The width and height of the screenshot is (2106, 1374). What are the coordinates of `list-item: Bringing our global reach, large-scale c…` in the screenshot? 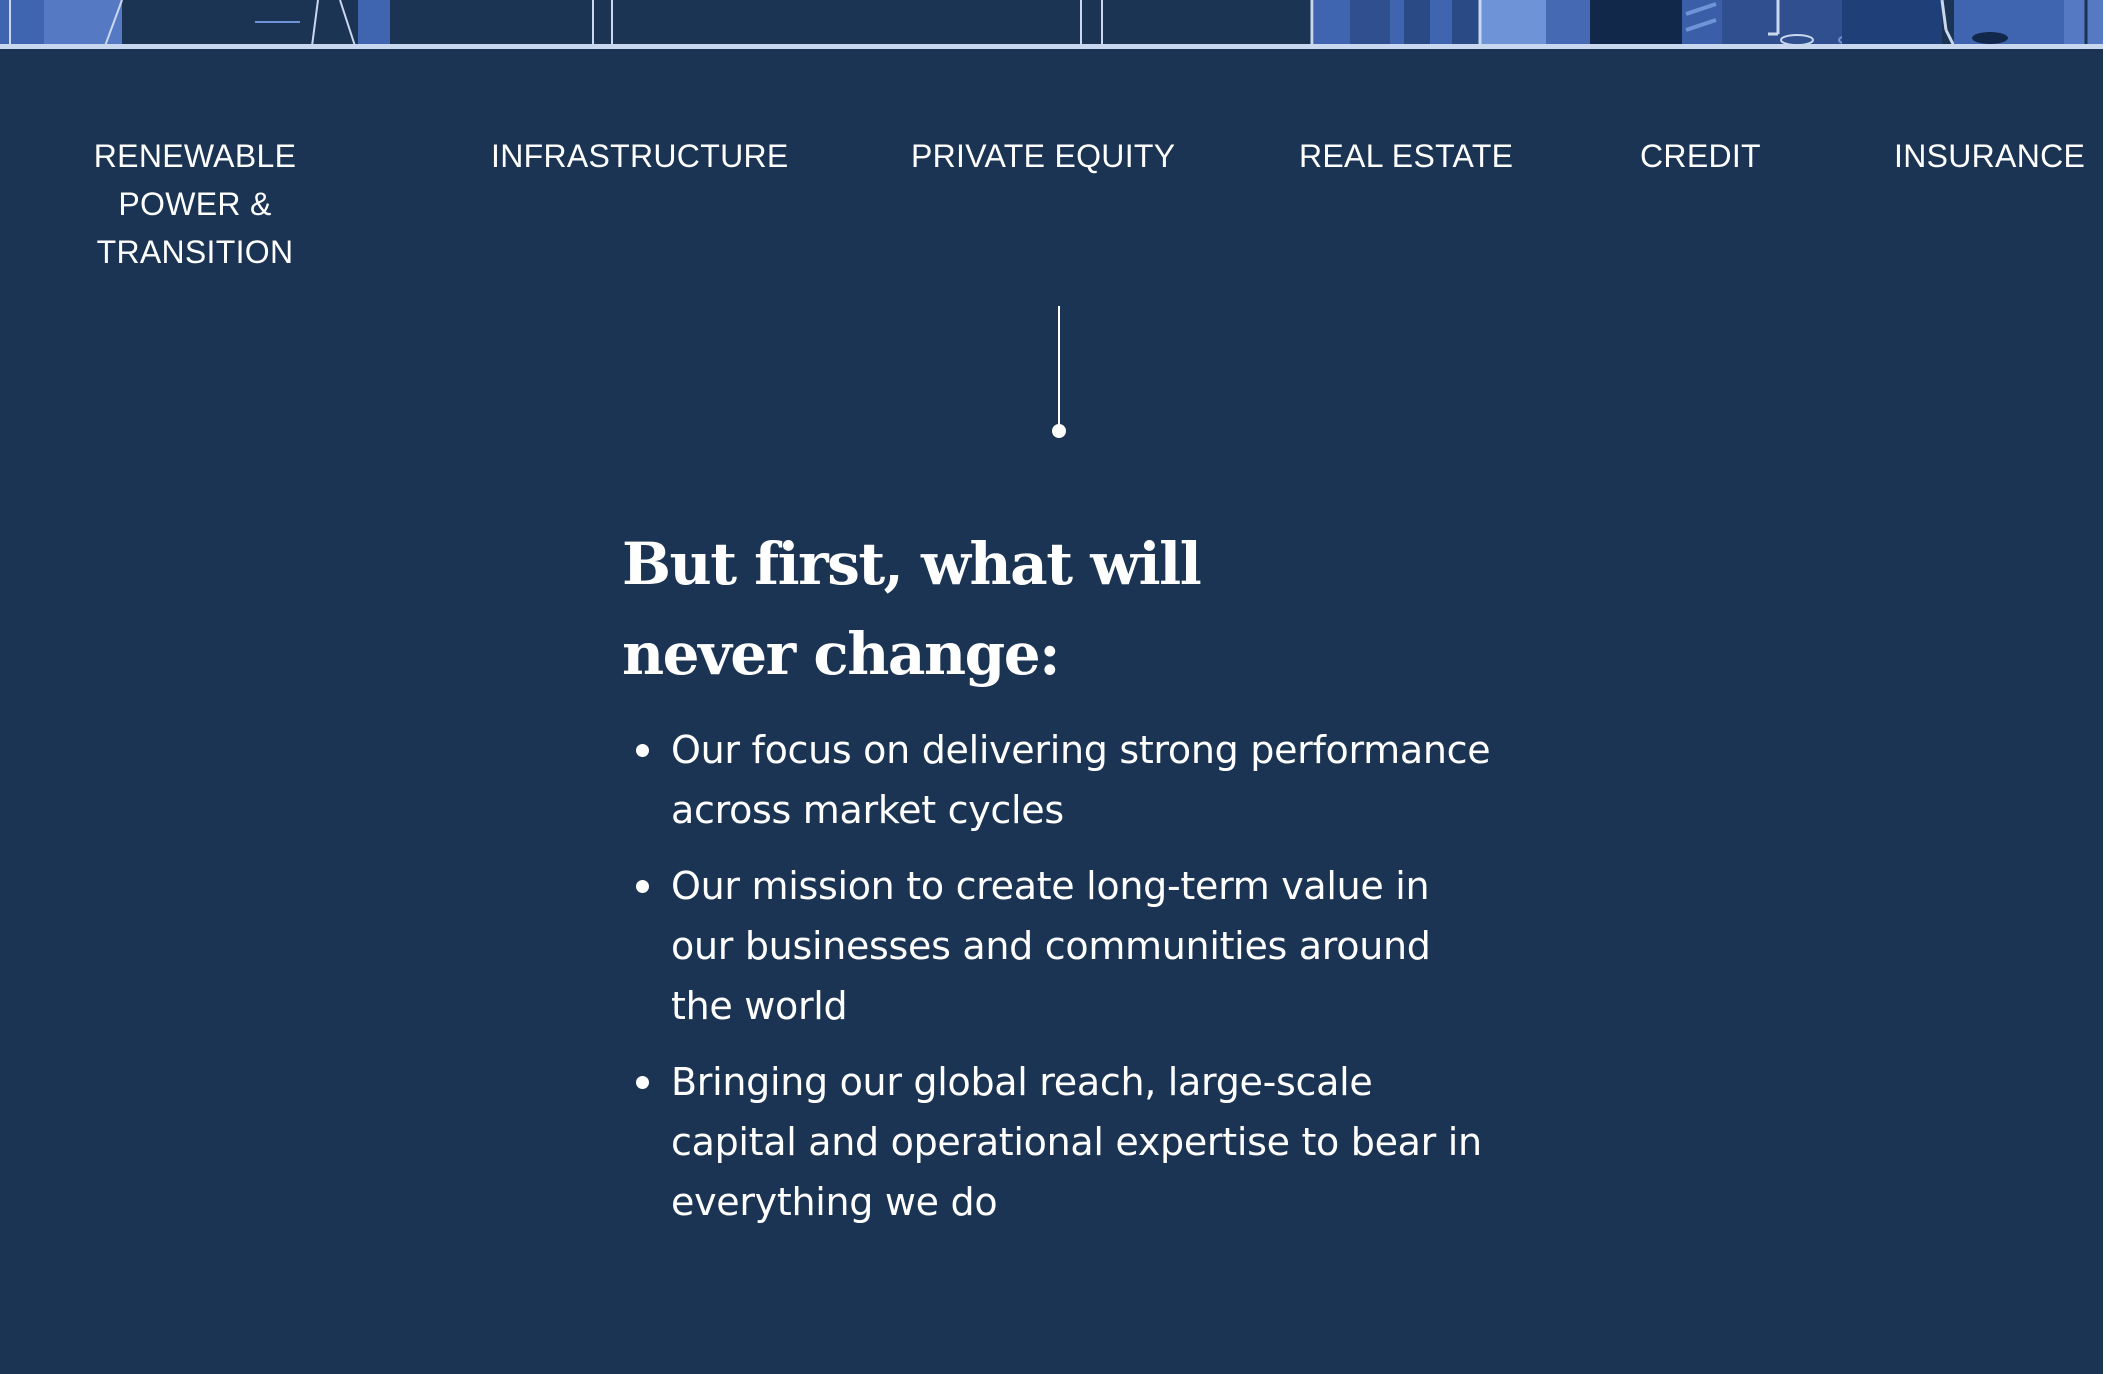 It's located at (1062, 1142).